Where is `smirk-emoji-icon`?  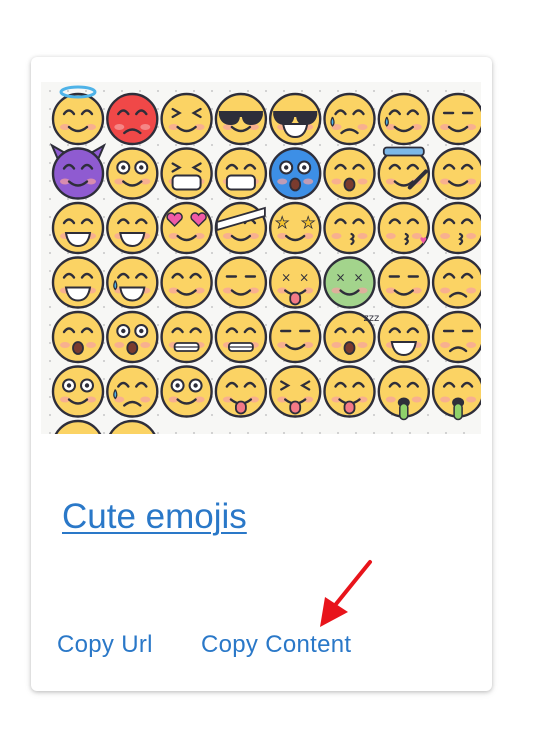
smirk-emoji-icon is located at coordinates (295, 337).